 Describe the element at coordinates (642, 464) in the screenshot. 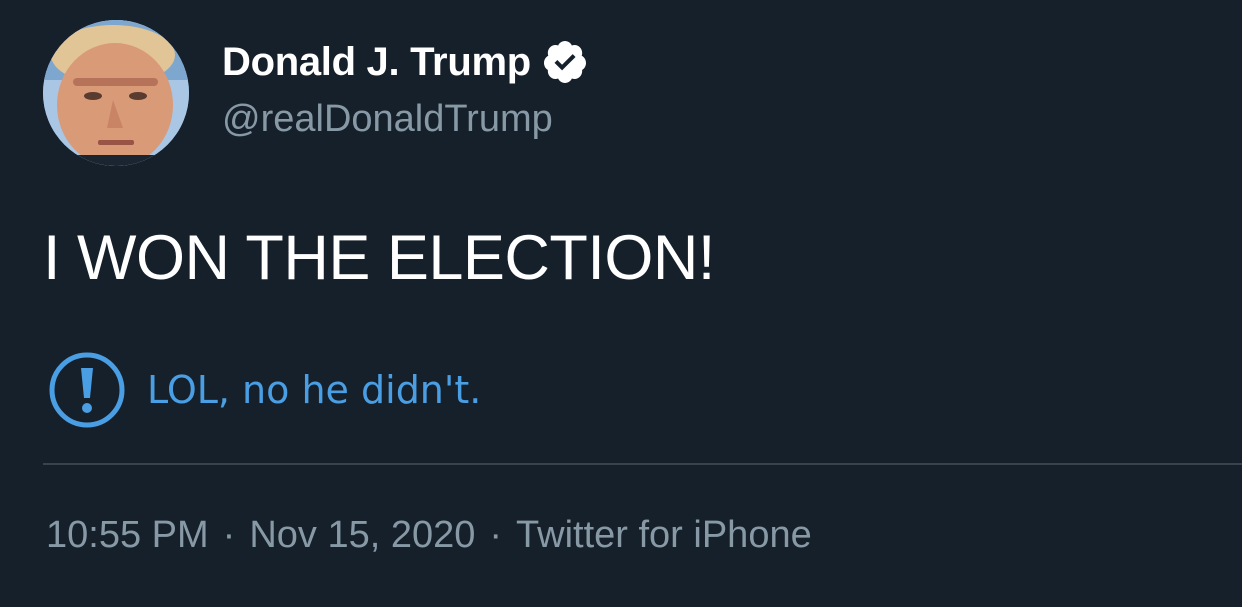

I see `divider` at that location.